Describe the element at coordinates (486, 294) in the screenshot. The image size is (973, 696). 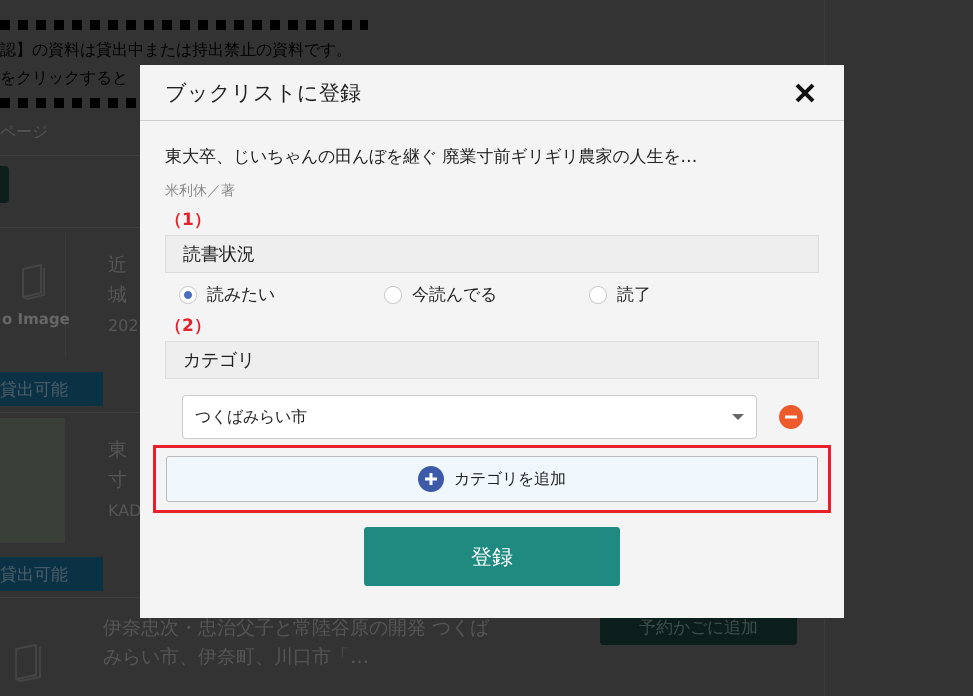
I see `radio-option: 今読んでる` at that location.